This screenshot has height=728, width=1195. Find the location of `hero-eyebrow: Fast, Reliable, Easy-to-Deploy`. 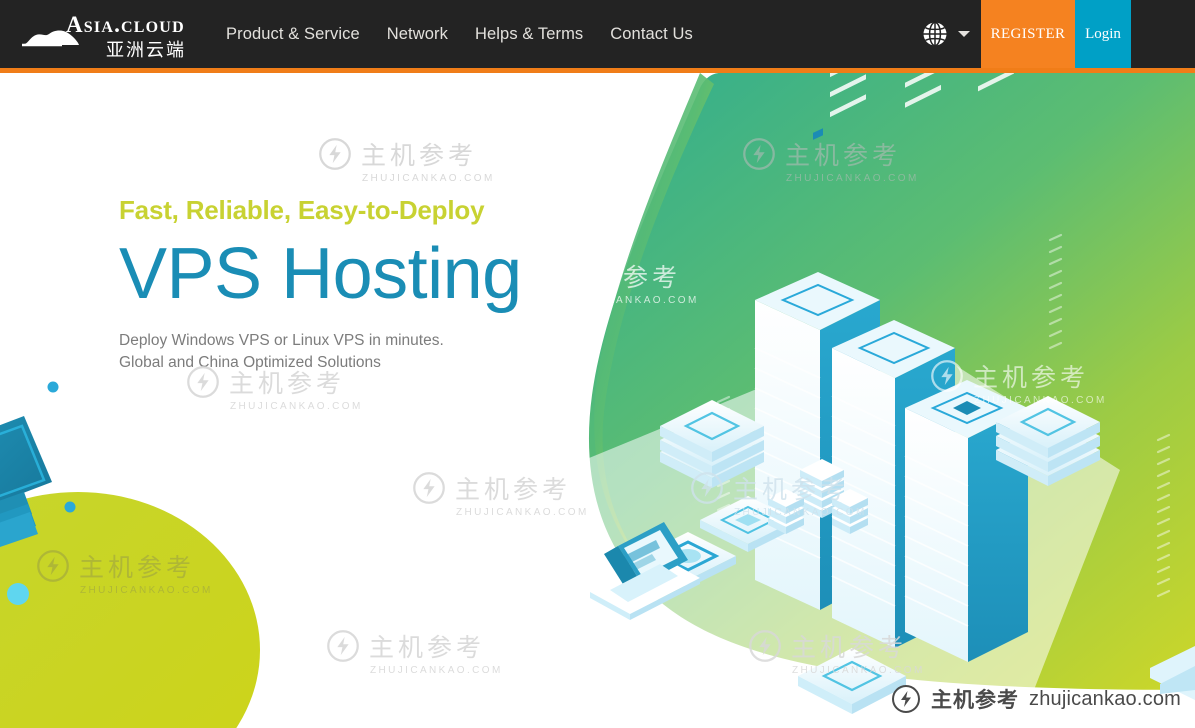

hero-eyebrow: Fast, Reliable, Easy-to-Deploy is located at coordinates (302, 210).